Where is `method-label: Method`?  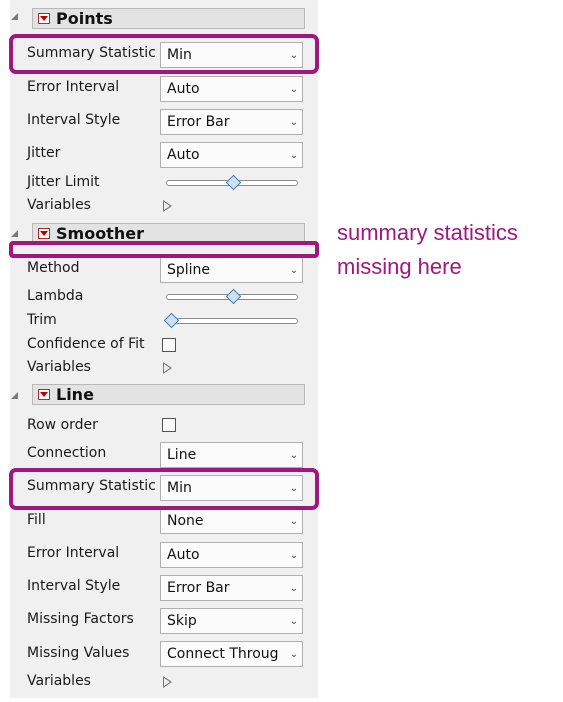
method-label: Method is located at coordinates (53, 268).